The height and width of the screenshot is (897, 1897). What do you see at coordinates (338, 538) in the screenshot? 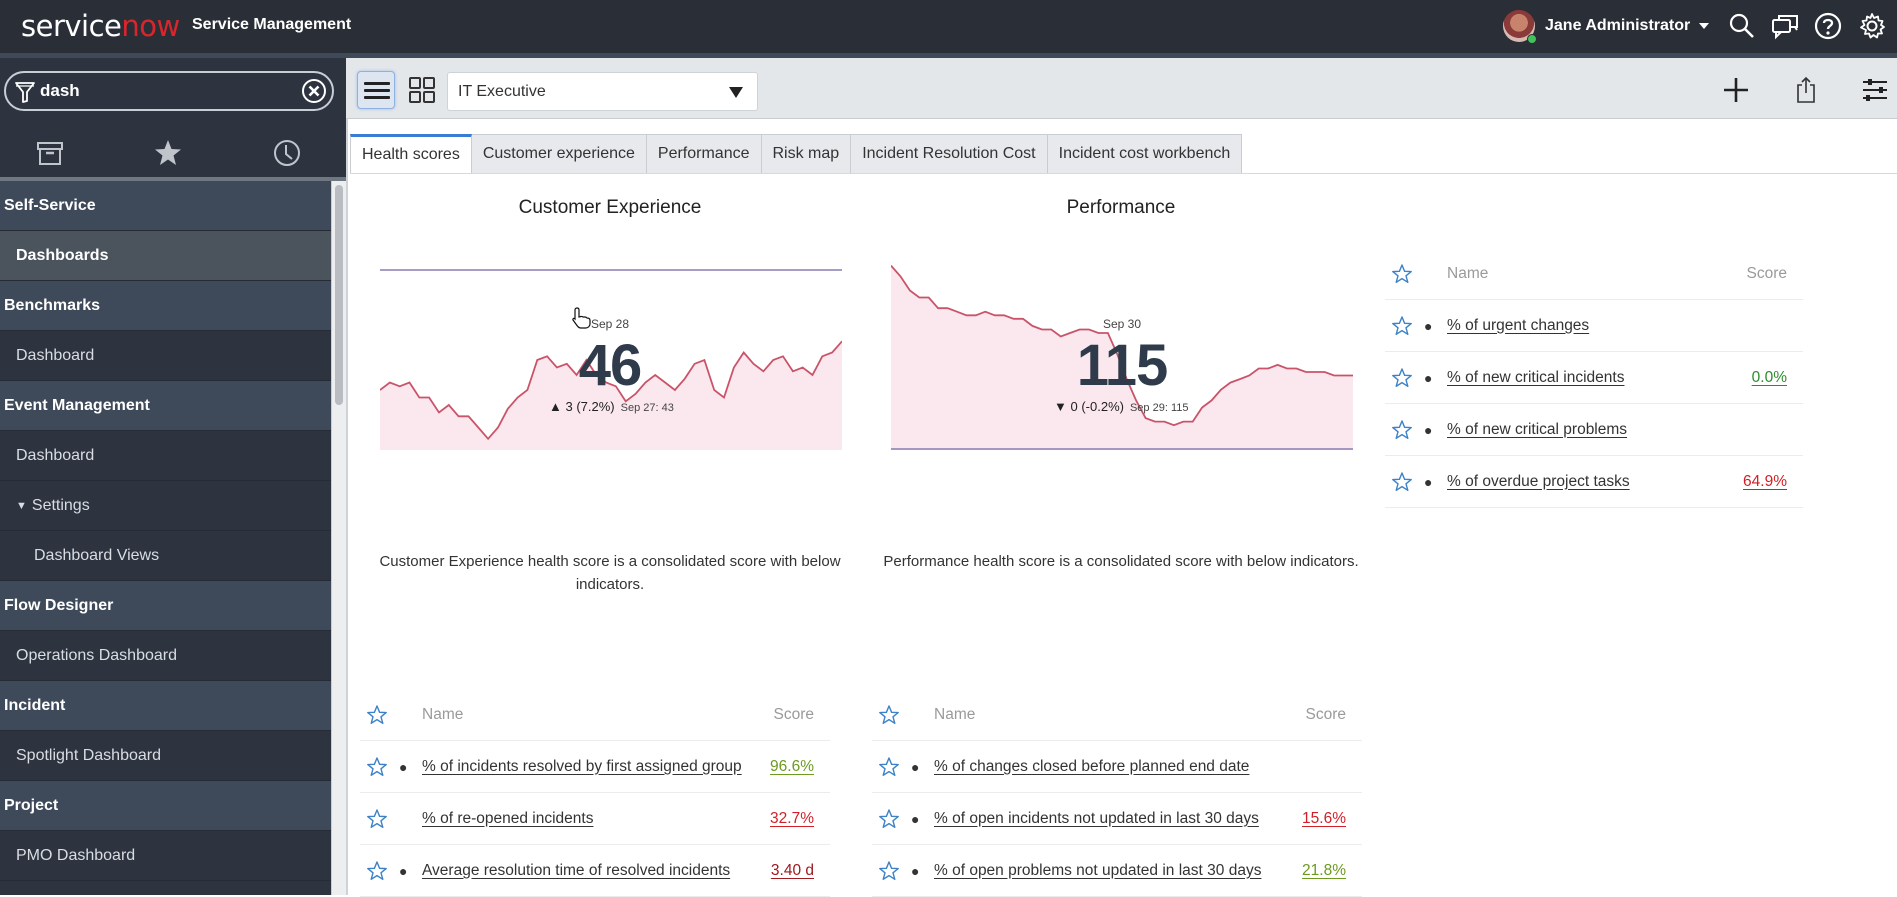
I see `navigator-scrollbar` at bounding box center [338, 538].